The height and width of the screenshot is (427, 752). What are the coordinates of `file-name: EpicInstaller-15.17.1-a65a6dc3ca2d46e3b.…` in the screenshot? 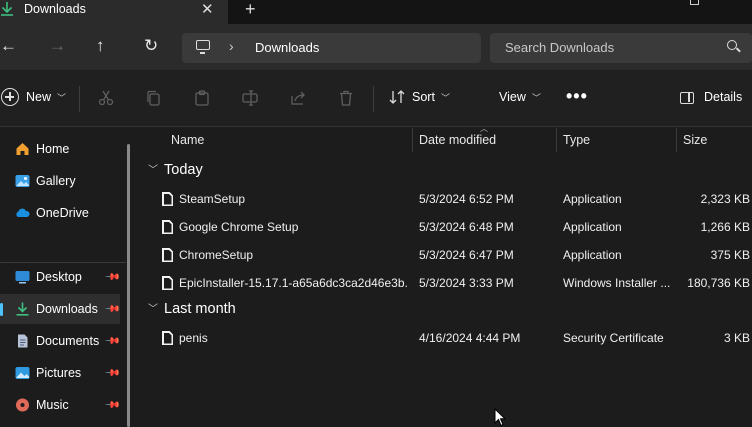 It's located at (293, 283).